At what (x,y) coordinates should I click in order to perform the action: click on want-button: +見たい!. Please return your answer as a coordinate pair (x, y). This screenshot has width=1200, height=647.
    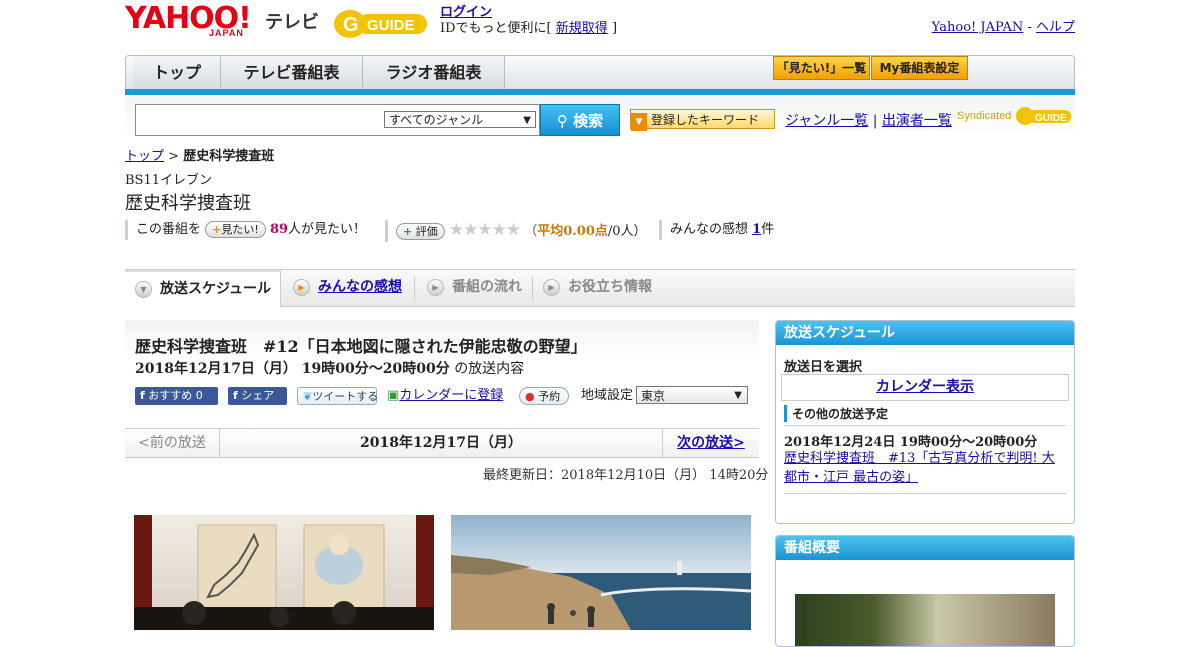
    Looking at the image, I should click on (235, 229).